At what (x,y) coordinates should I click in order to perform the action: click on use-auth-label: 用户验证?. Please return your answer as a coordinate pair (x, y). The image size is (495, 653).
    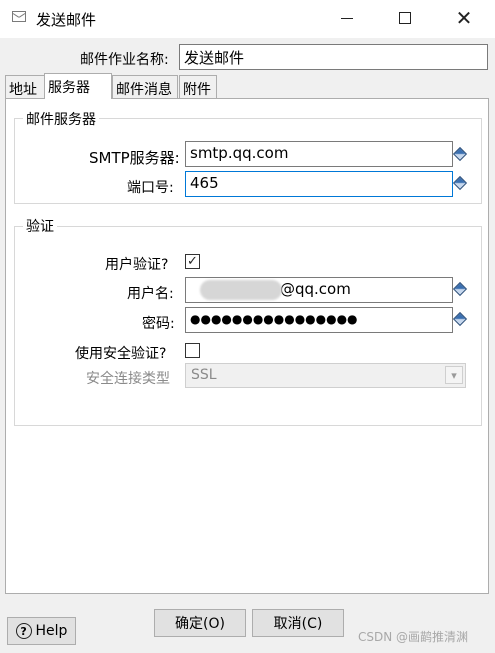
    Looking at the image, I should click on (137, 265).